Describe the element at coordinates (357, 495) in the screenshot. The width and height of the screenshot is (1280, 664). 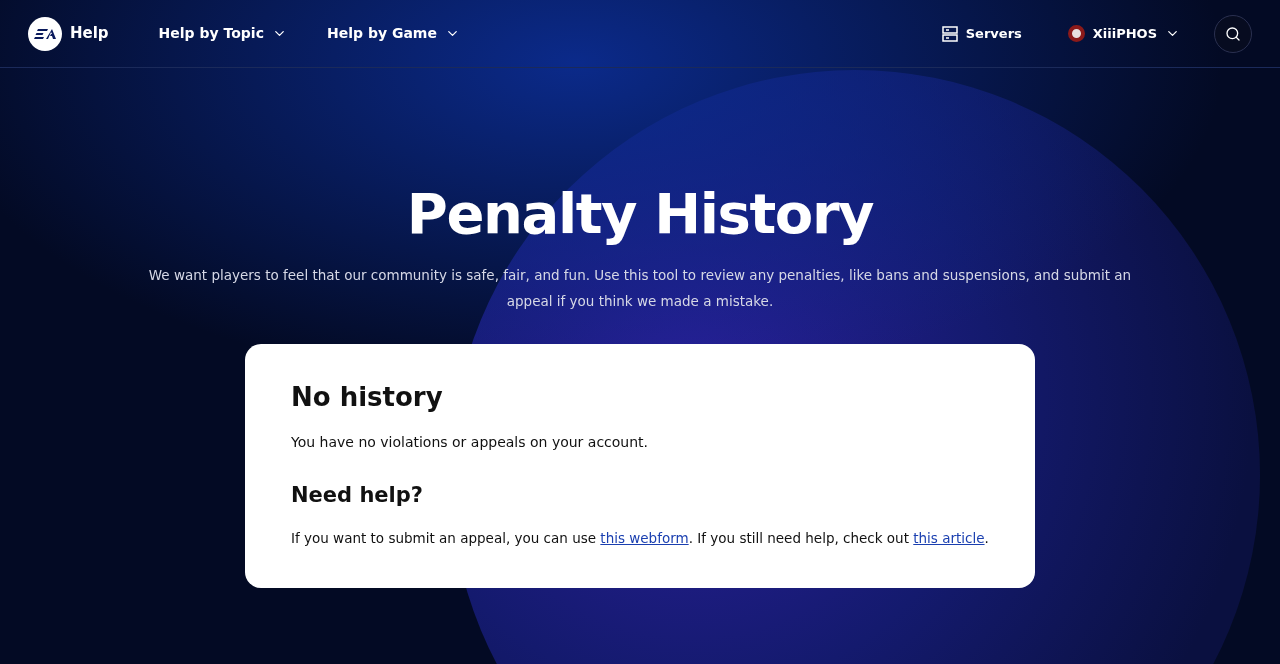
I see `help-heading: Need help?` at that location.